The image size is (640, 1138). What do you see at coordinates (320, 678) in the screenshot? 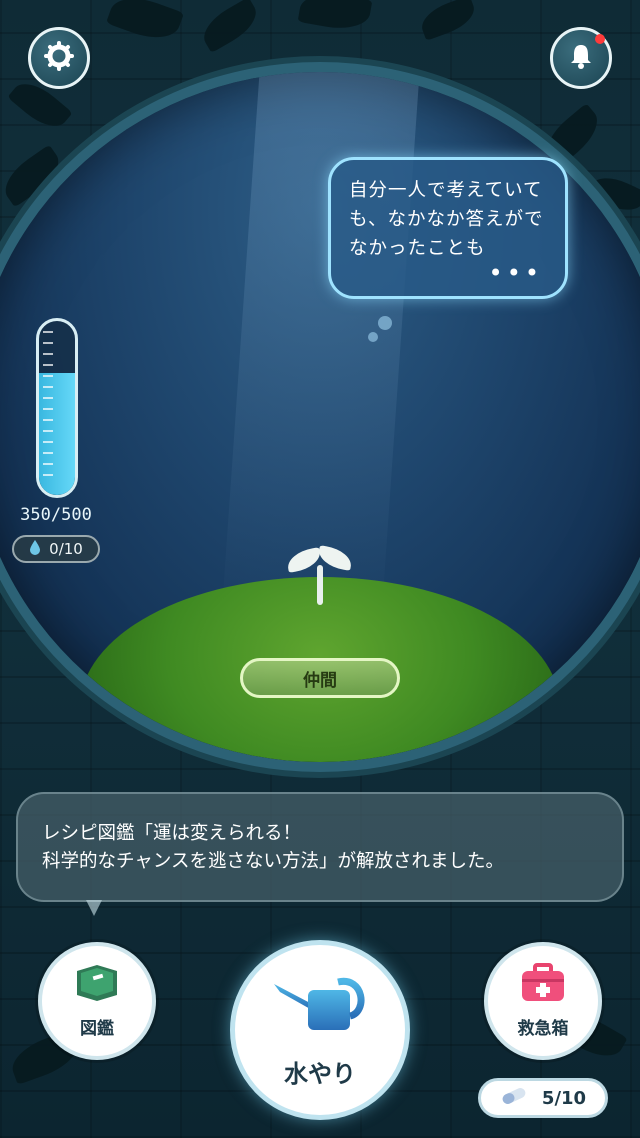
I see `friends-button: 仲間` at bounding box center [320, 678].